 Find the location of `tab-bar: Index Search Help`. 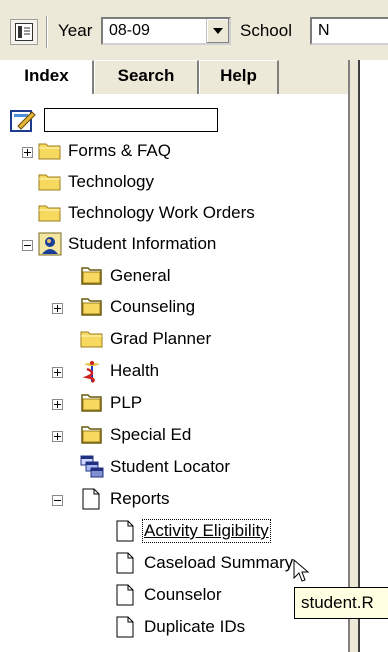

tab-bar: Index Search Help is located at coordinates (175, 77).